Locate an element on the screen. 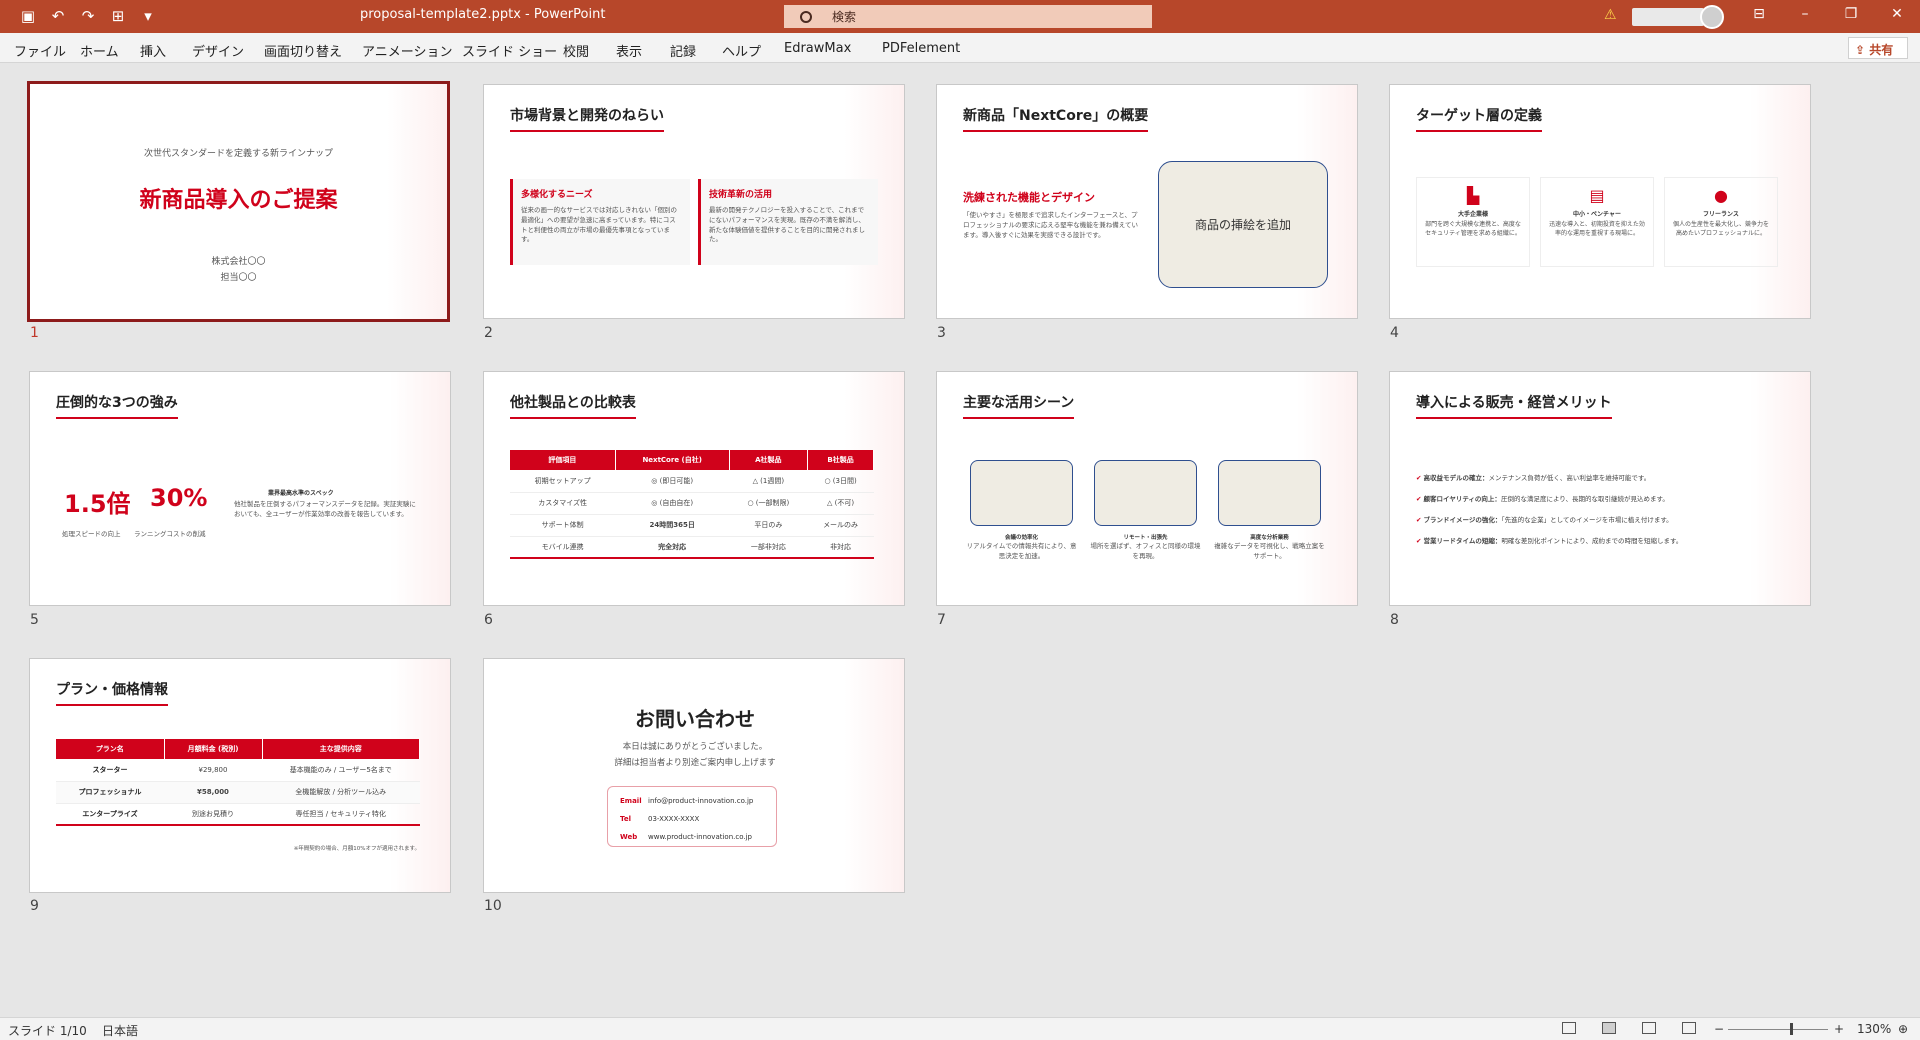  slide1-person: 担当〇〇 is located at coordinates (238, 278).